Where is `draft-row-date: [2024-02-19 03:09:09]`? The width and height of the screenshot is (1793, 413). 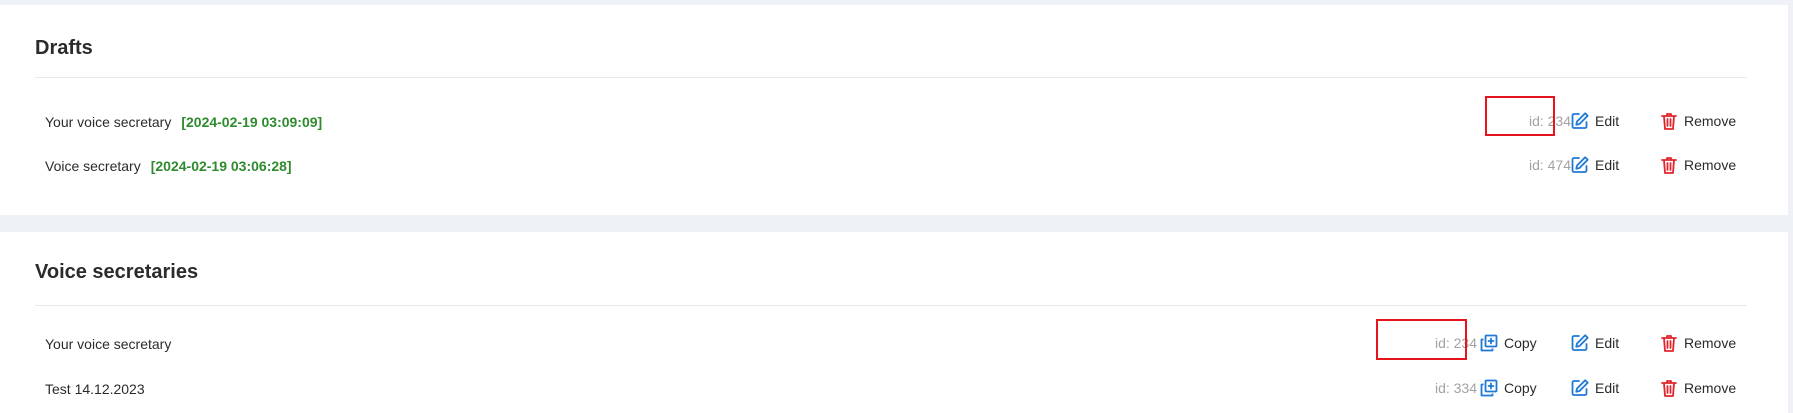 draft-row-date: [2024-02-19 03:09:09] is located at coordinates (252, 122).